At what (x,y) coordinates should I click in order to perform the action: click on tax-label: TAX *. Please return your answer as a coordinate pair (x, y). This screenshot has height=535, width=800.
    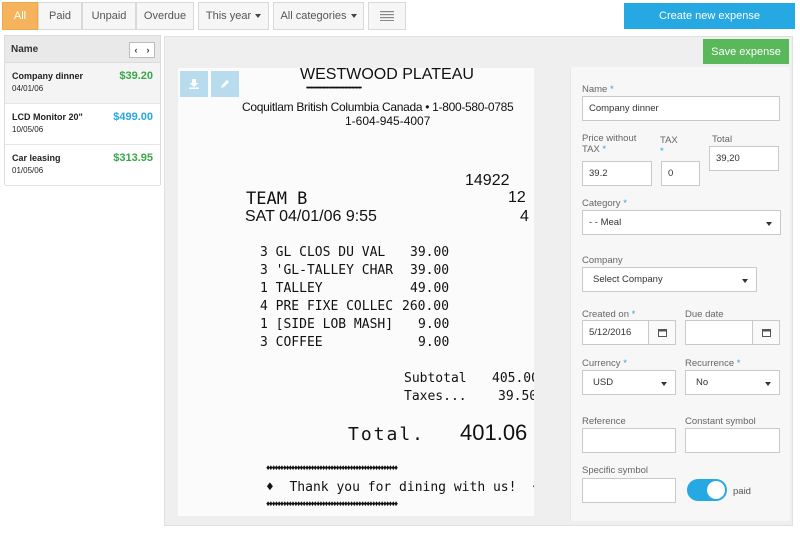
    Looking at the image, I should click on (669, 146).